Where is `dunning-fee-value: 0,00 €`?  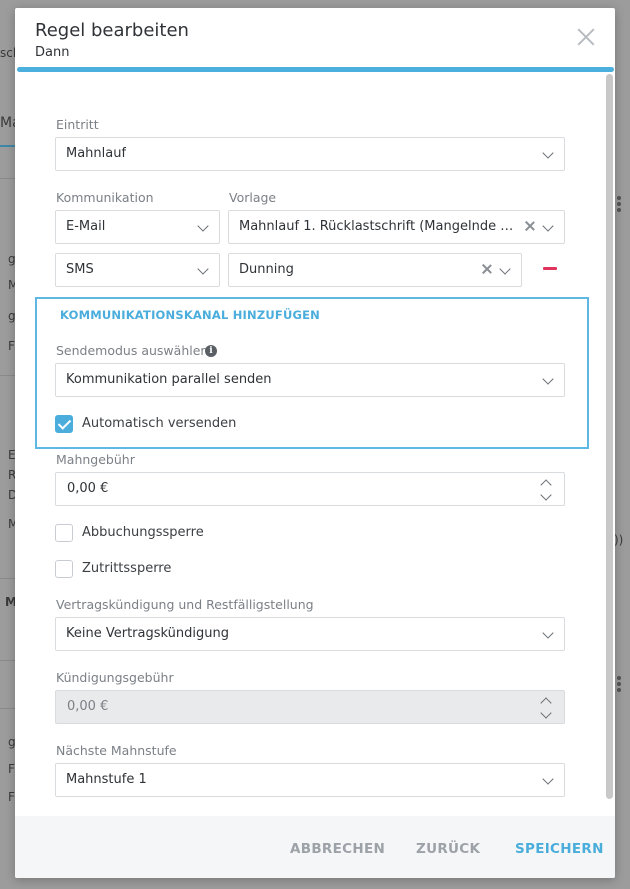
dunning-fee-value: 0,00 € is located at coordinates (88, 488).